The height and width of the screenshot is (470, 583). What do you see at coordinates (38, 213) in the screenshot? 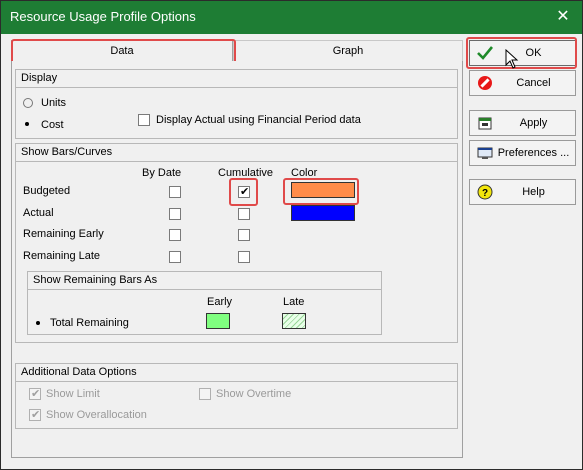
I see `row-label-actual: Actual` at bounding box center [38, 213].